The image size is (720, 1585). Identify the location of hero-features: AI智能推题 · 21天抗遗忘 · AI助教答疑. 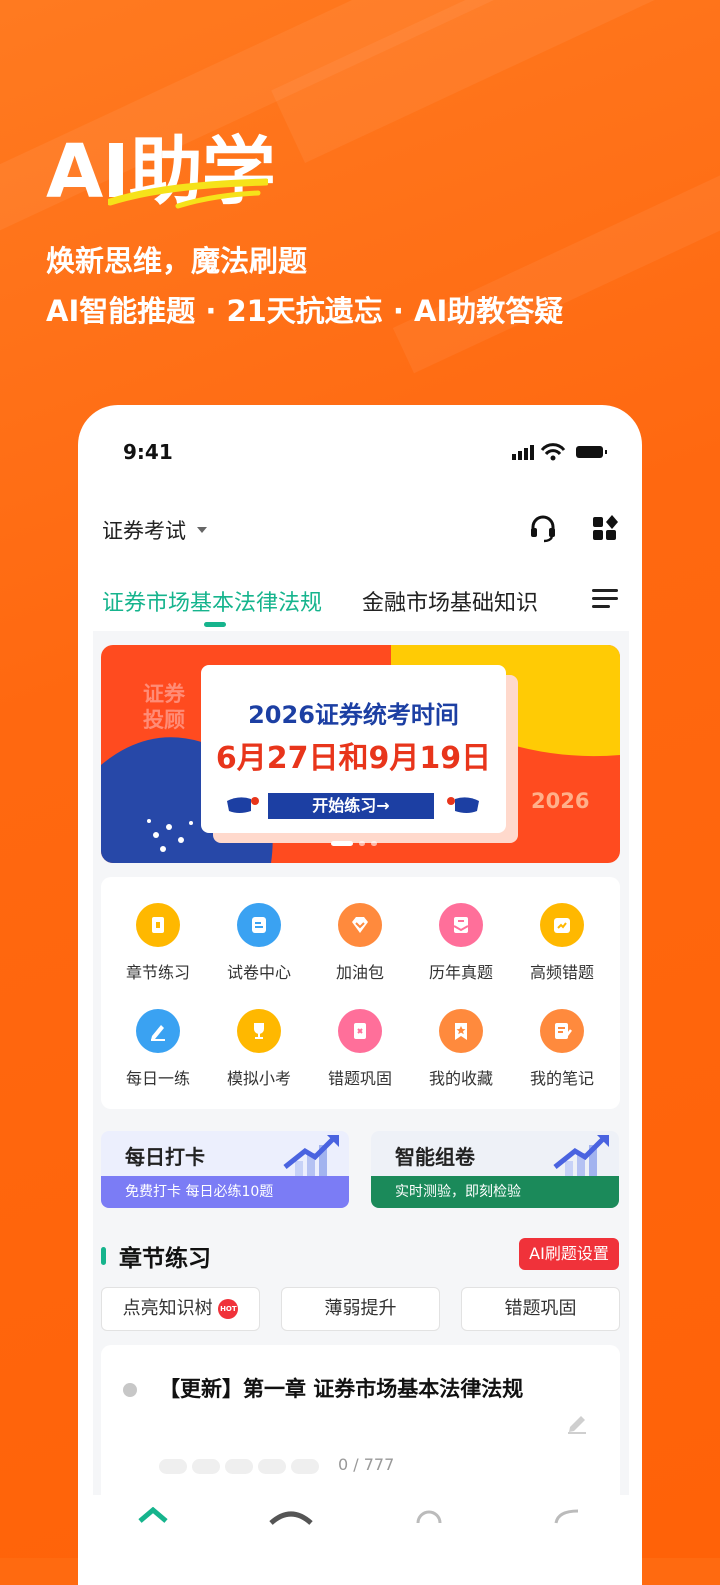
(305, 311).